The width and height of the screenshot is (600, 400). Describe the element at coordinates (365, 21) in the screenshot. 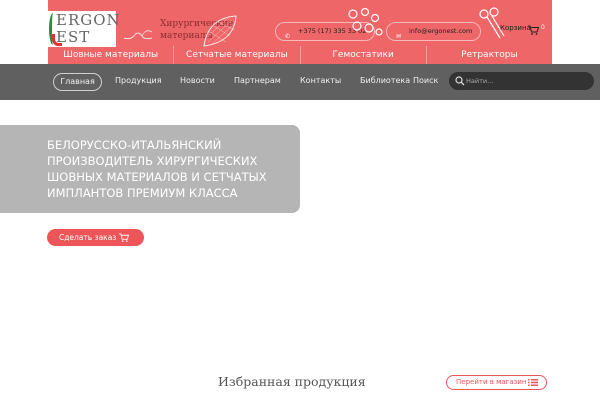

I see `beads-icon` at that location.